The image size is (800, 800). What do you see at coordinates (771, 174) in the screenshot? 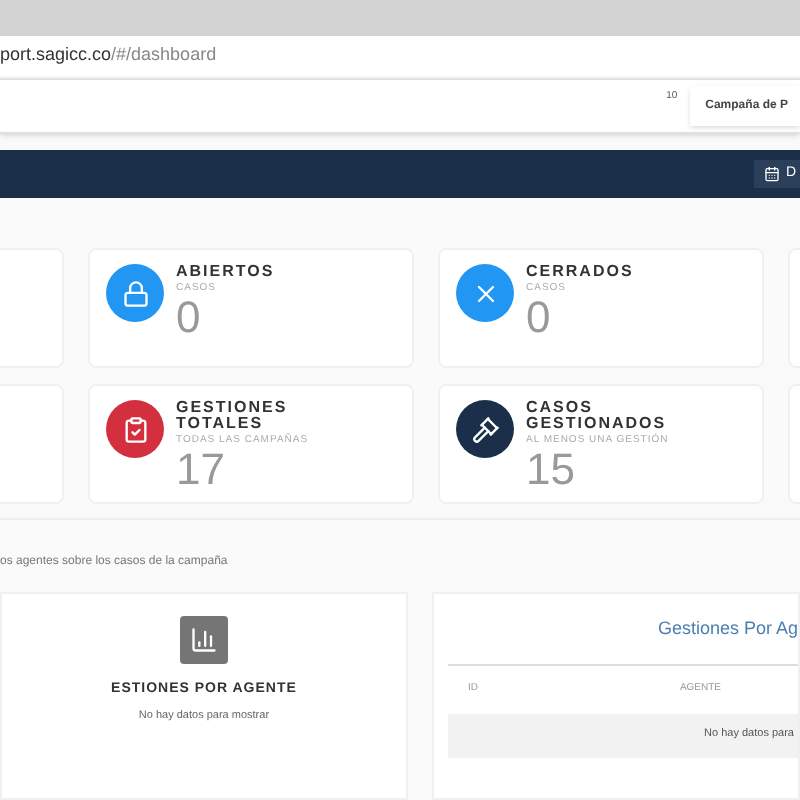
I see `calendar-icon` at bounding box center [771, 174].